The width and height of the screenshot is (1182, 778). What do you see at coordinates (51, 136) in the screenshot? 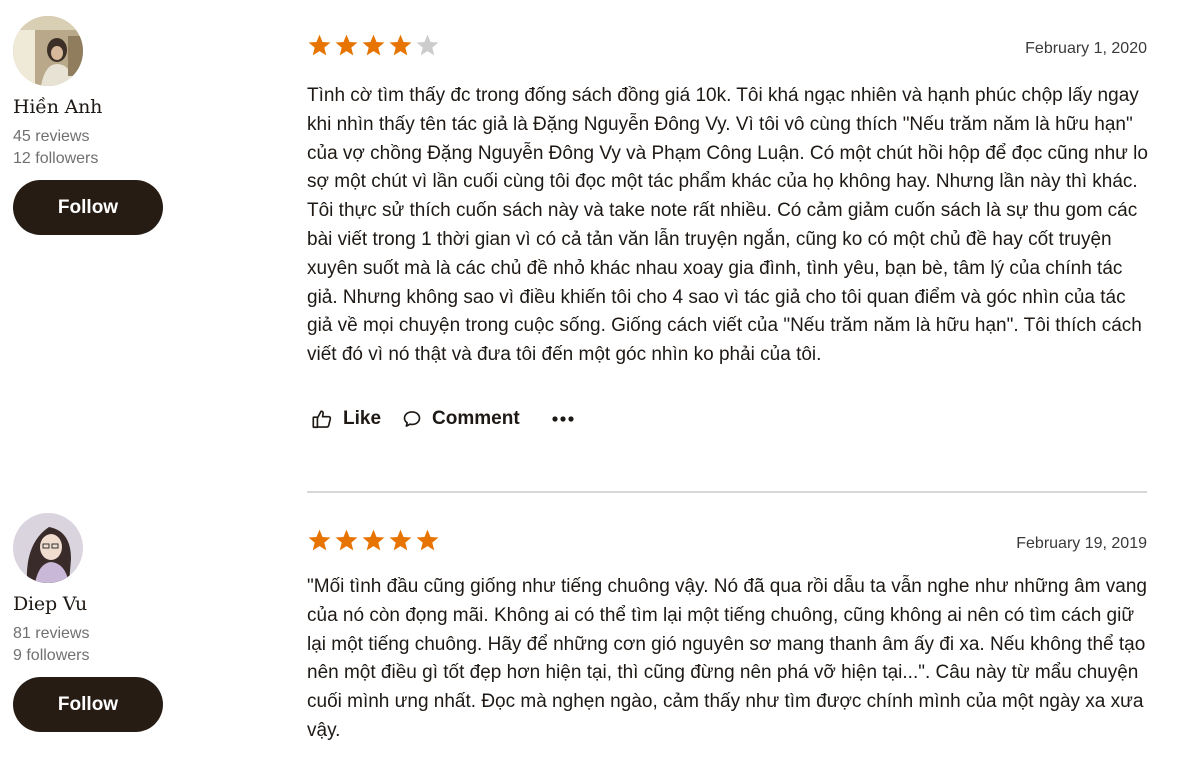
I see `reviewer-reviews-count: 45 reviews` at bounding box center [51, 136].